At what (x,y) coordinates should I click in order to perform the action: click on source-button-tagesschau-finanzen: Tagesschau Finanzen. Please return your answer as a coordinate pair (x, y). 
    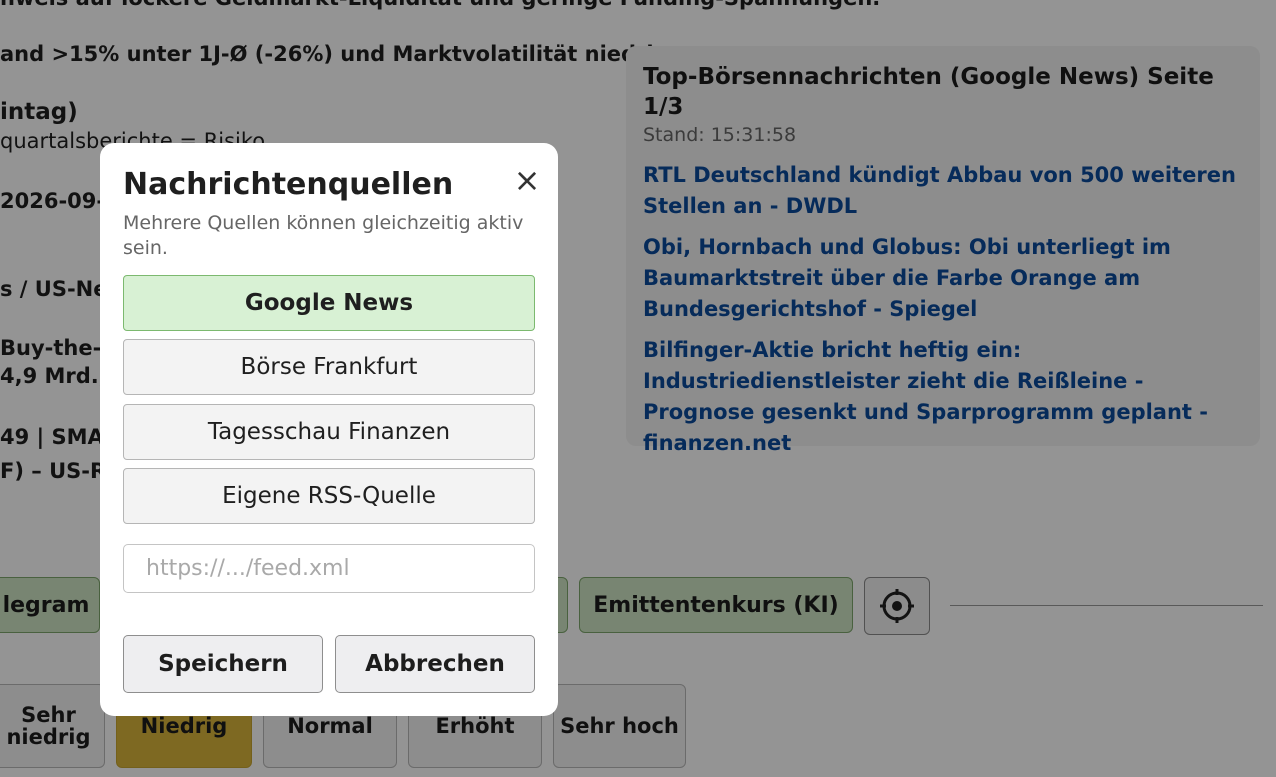
    Looking at the image, I should click on (329, 432).